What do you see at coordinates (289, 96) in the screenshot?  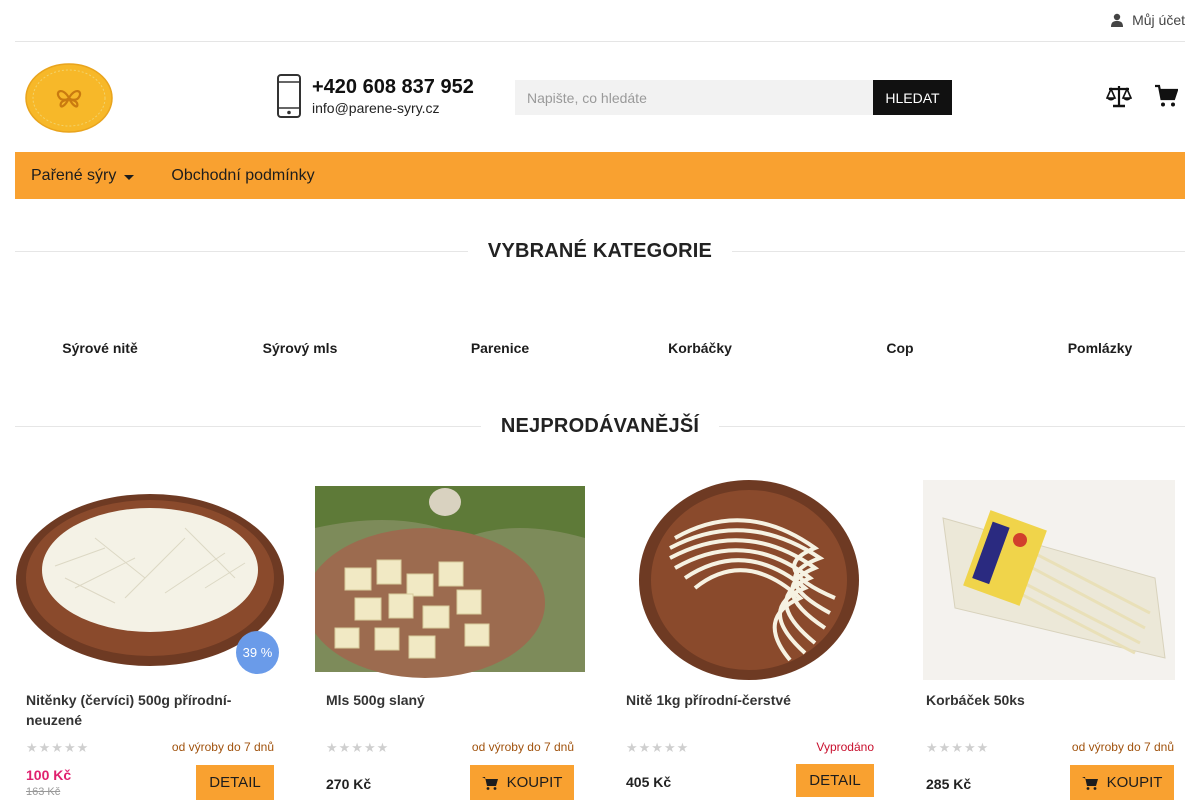 I see `smartphone-icon` at bounding box center [289, 96].